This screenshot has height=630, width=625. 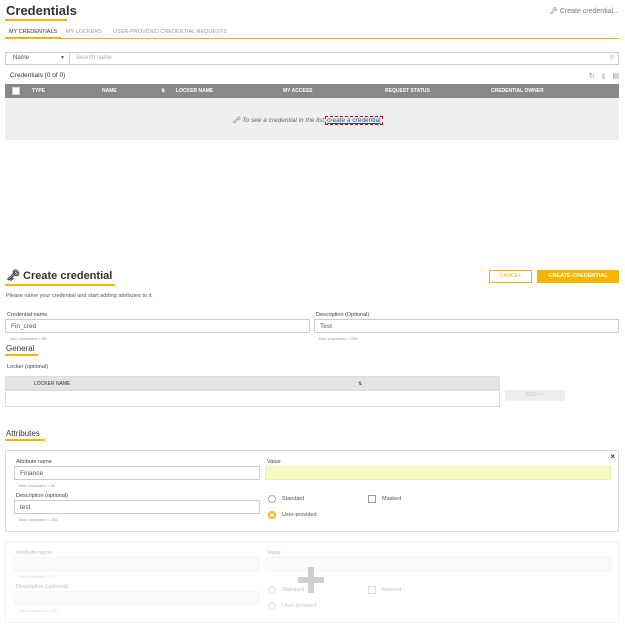 I want to click on columns-icon: ▮, so click(x=604, y=76).